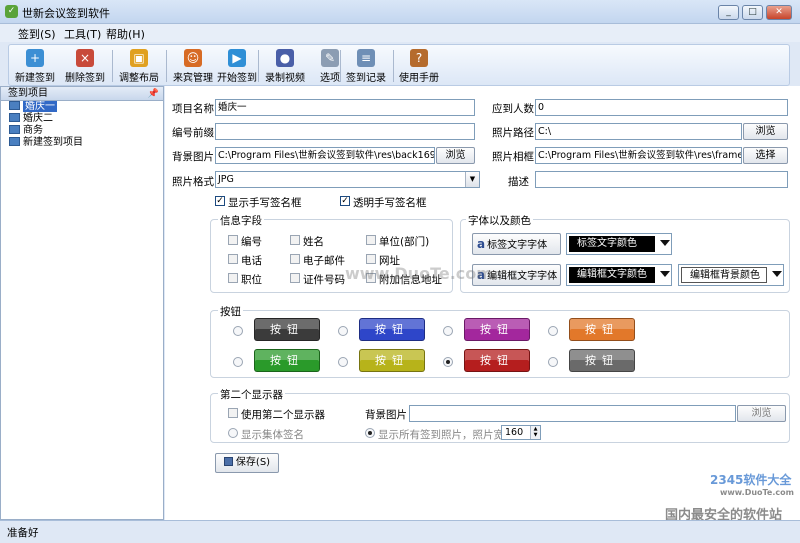 Image resolution: width=800 pixels, height=543 pixels. What do you see at coordinates (619, 275) in the screenshot?
I see `edit-color-select: 编辑框文字颜色` at bounding box center [619, 275].